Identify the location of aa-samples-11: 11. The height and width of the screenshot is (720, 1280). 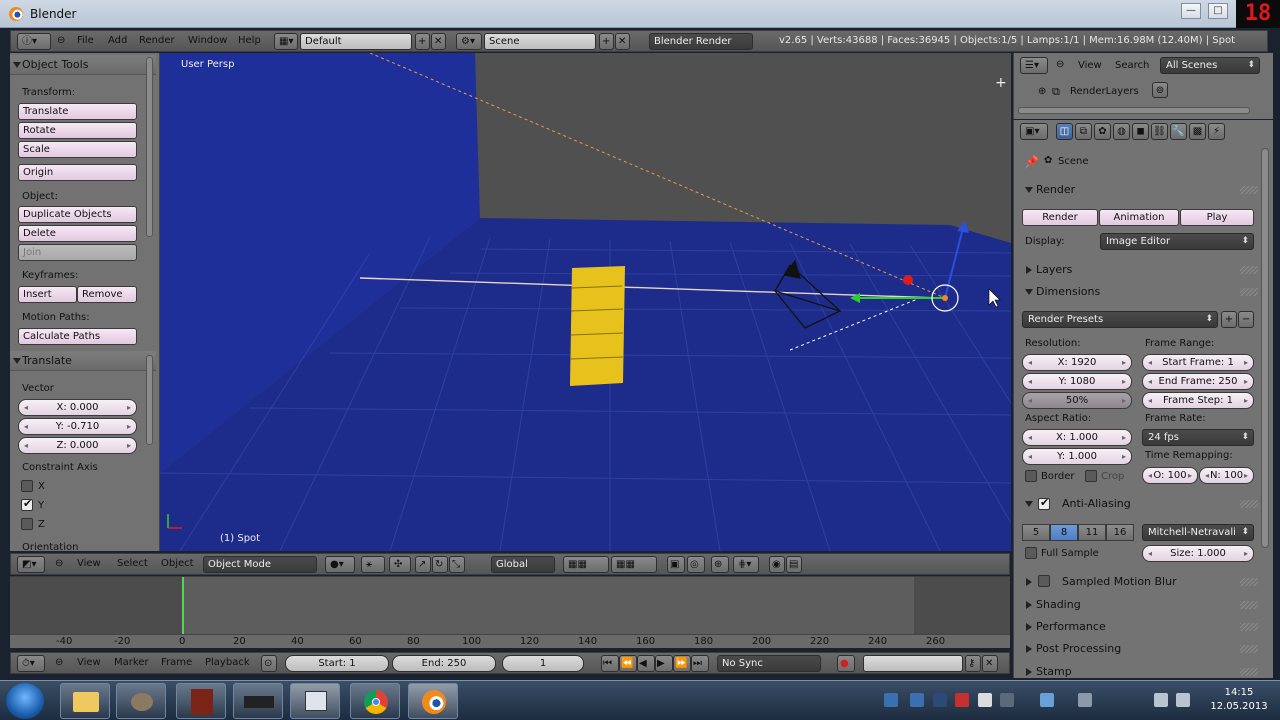
(1092, 532).